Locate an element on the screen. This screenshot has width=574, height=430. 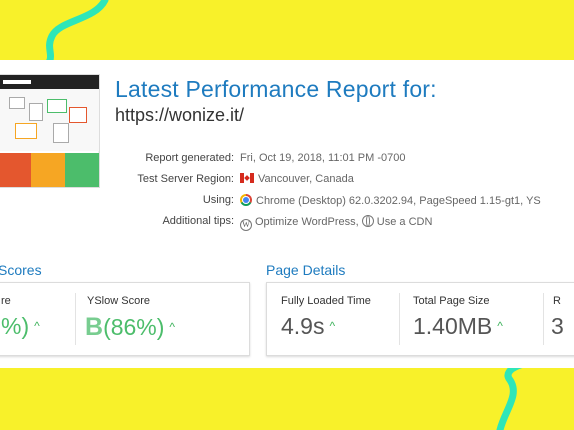
score-percent: %) is located at coordinates (15, 326).